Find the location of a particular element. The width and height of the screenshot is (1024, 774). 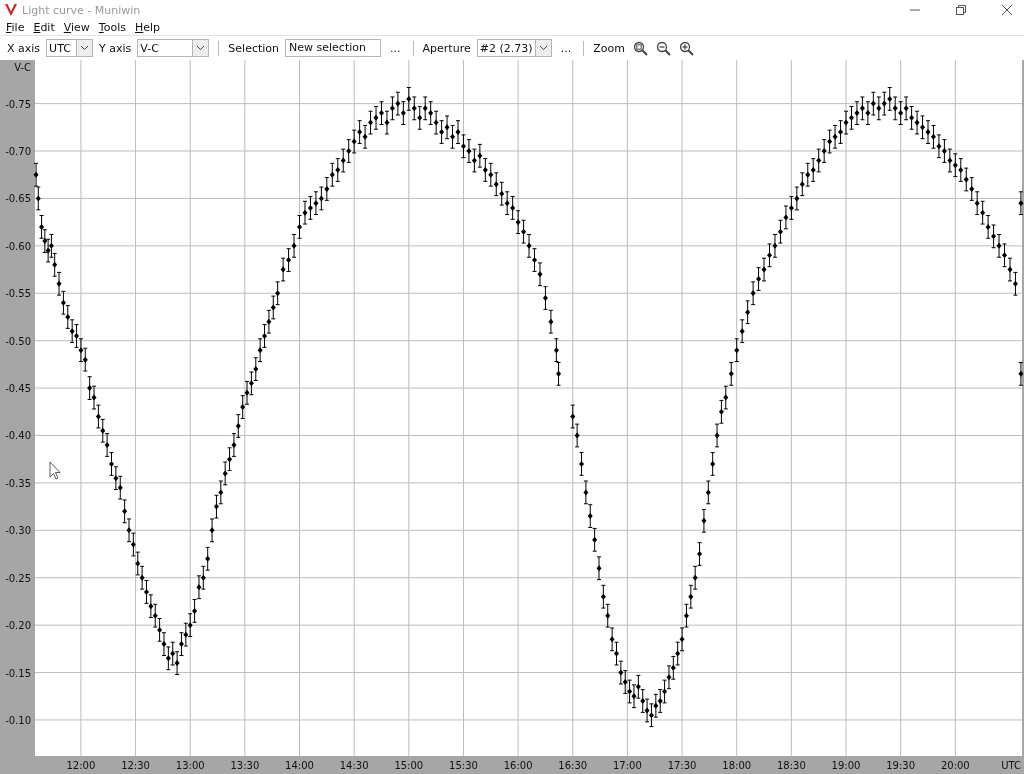

selection-field: New selection is located at coordinates (333, 48).